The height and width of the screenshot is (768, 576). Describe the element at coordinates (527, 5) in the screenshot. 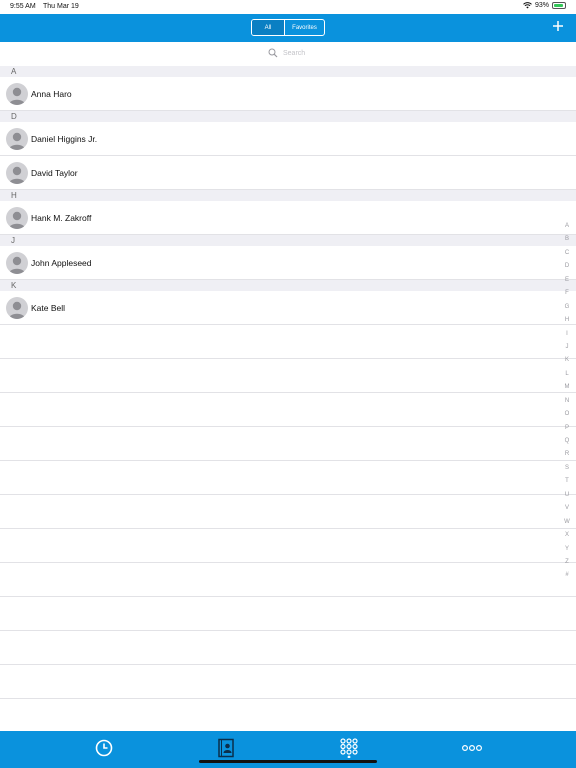

I see `wifi-icon` at that location.